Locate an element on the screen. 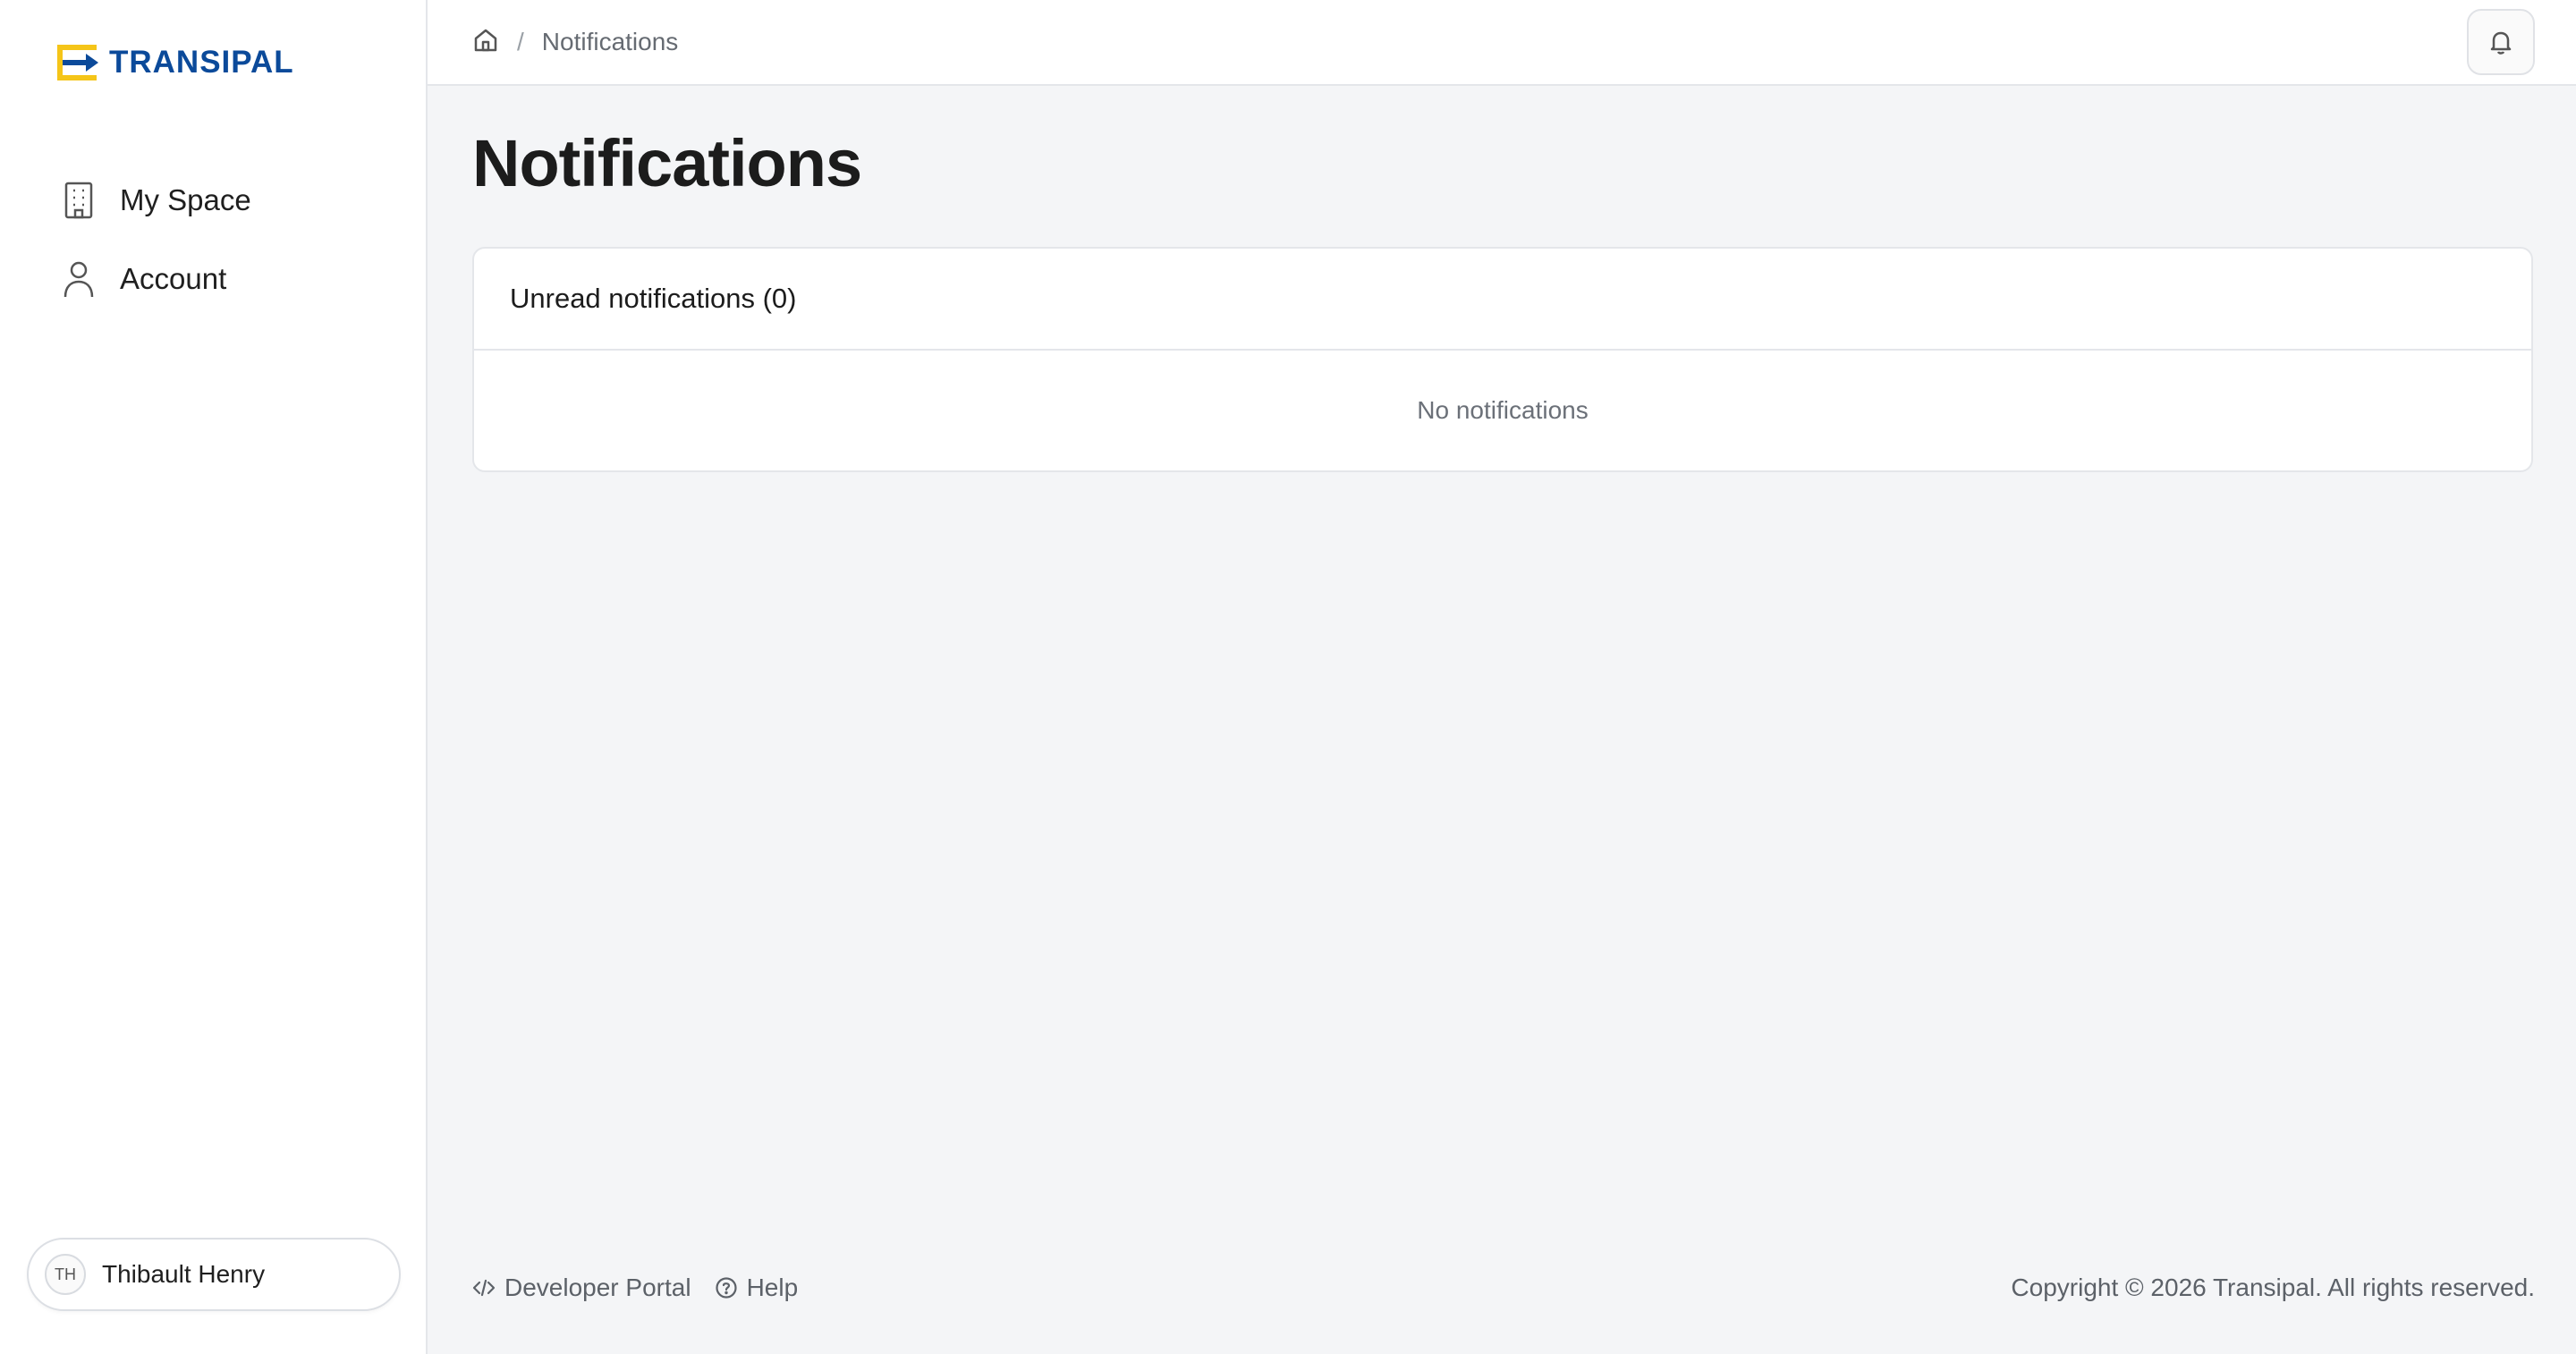 The width and height of the screenshot is (2576, 1354). user-icon is located at coordinates (78, 279).